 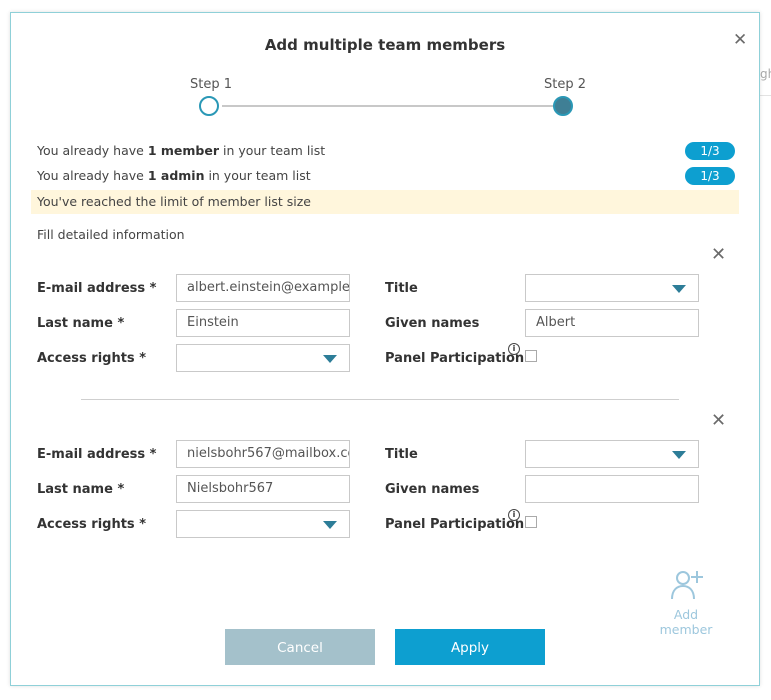 I want to click on remove-member-2-icon: ✕, so click(x=718, y=421).